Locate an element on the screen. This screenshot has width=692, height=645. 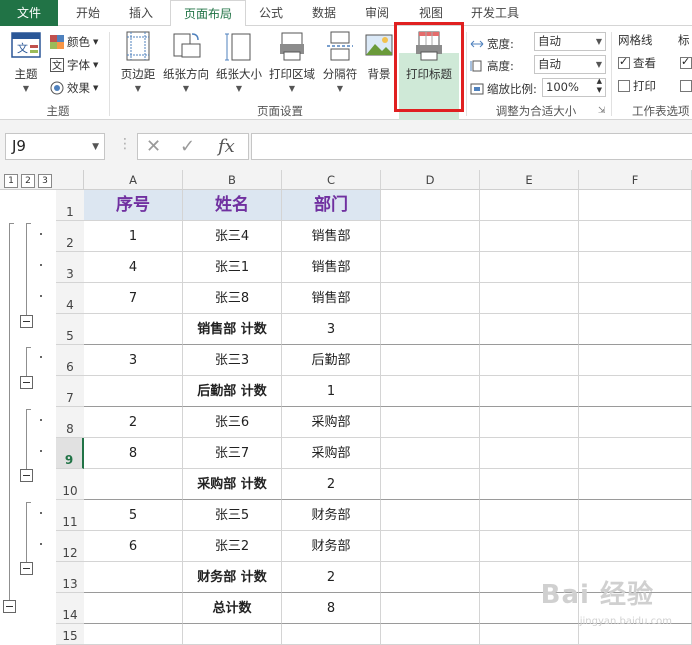
cell-A8: 2 is located at coordinates (133, 422).